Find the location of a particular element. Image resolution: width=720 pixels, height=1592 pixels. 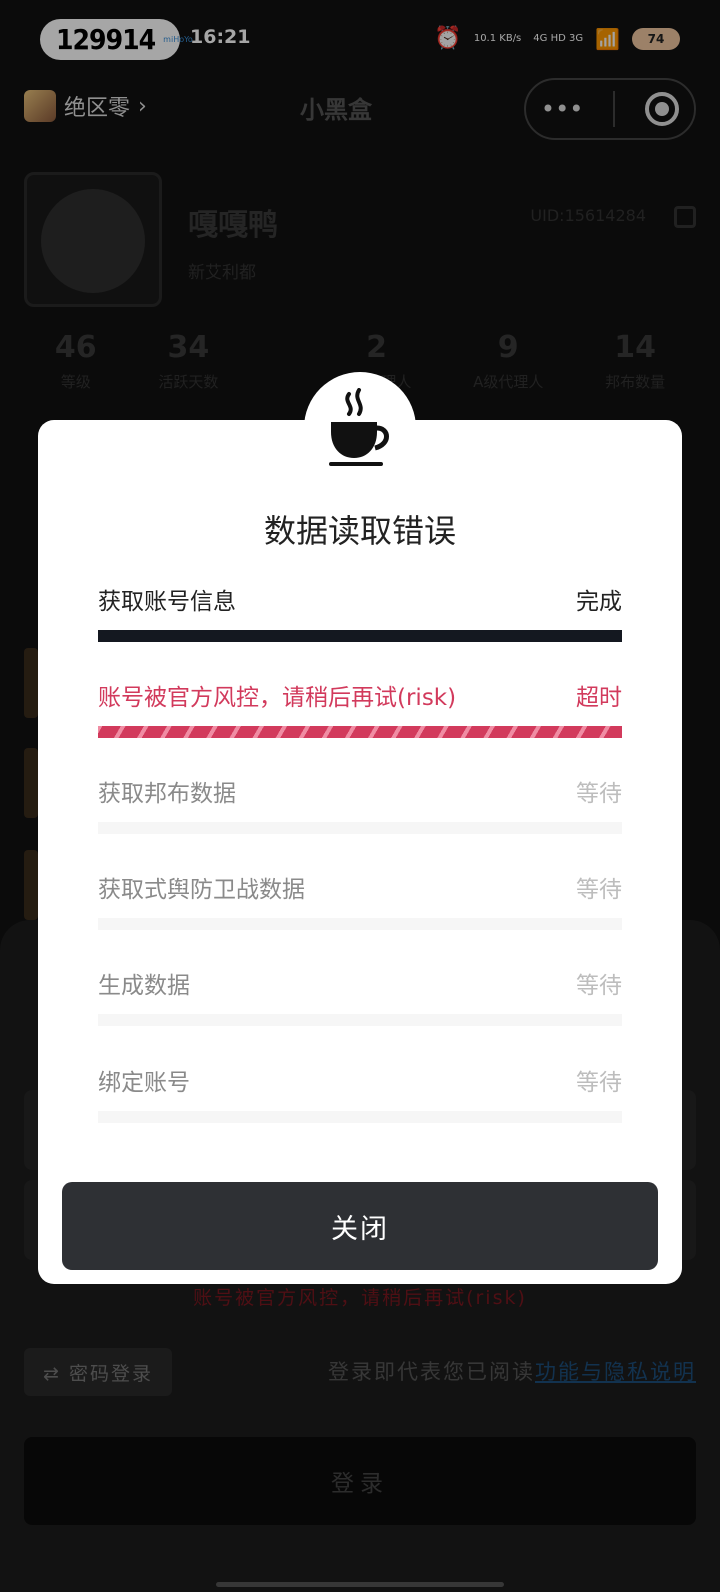

close-button: 关闭 is located at coordinates (360, 1226).